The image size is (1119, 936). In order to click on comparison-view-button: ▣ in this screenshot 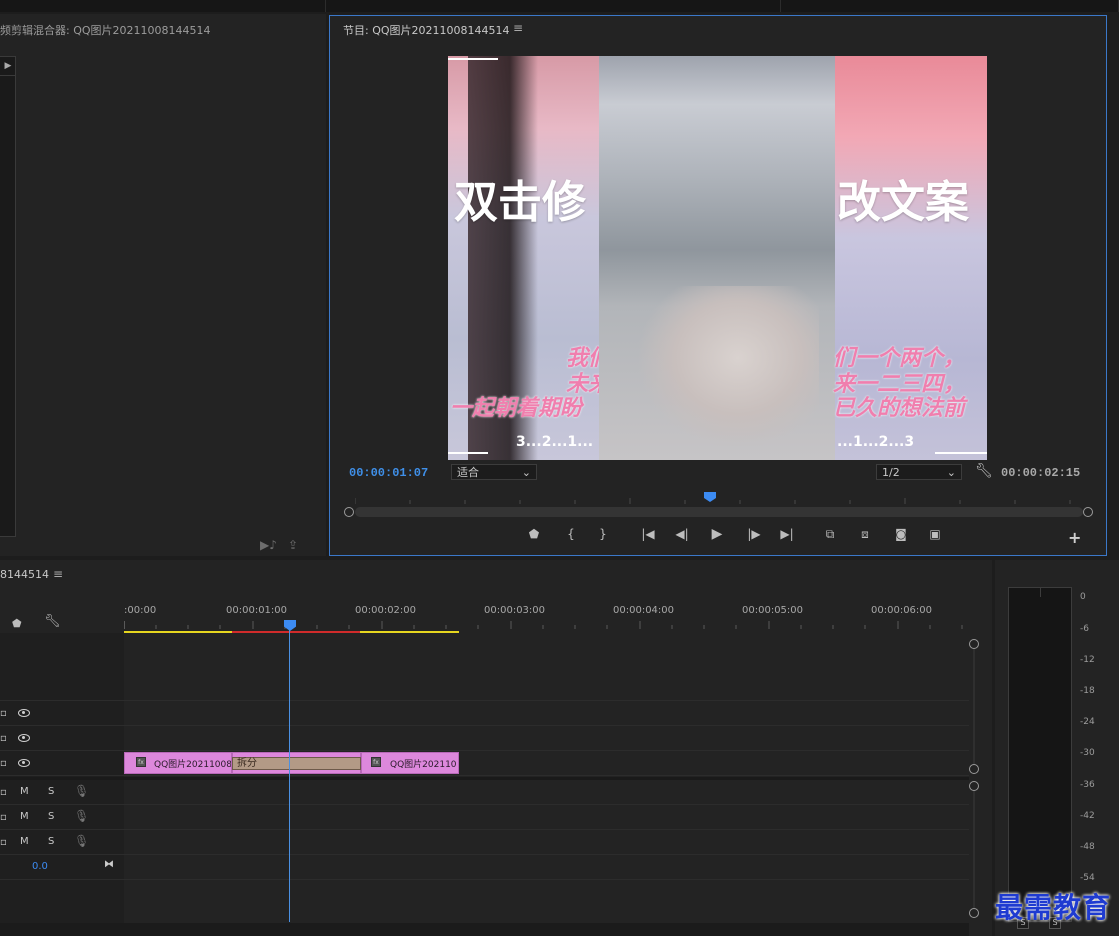, I will do `click(935, 534)`.